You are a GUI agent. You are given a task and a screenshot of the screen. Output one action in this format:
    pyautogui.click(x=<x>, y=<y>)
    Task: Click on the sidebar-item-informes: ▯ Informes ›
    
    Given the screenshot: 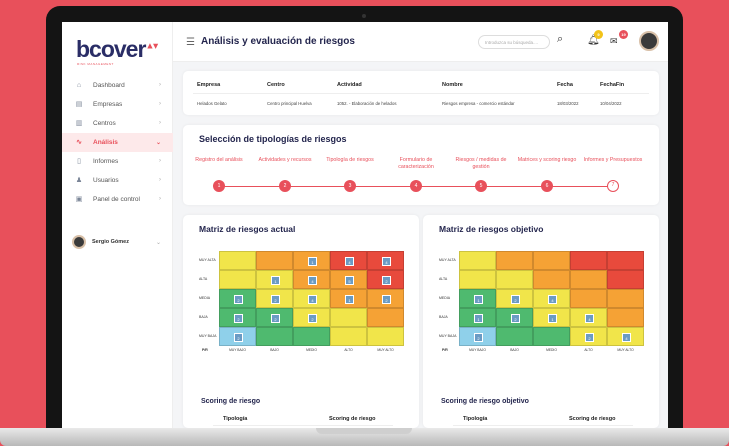 What is the action you would take?
    pyautogui.click(x=117, y=161)
    